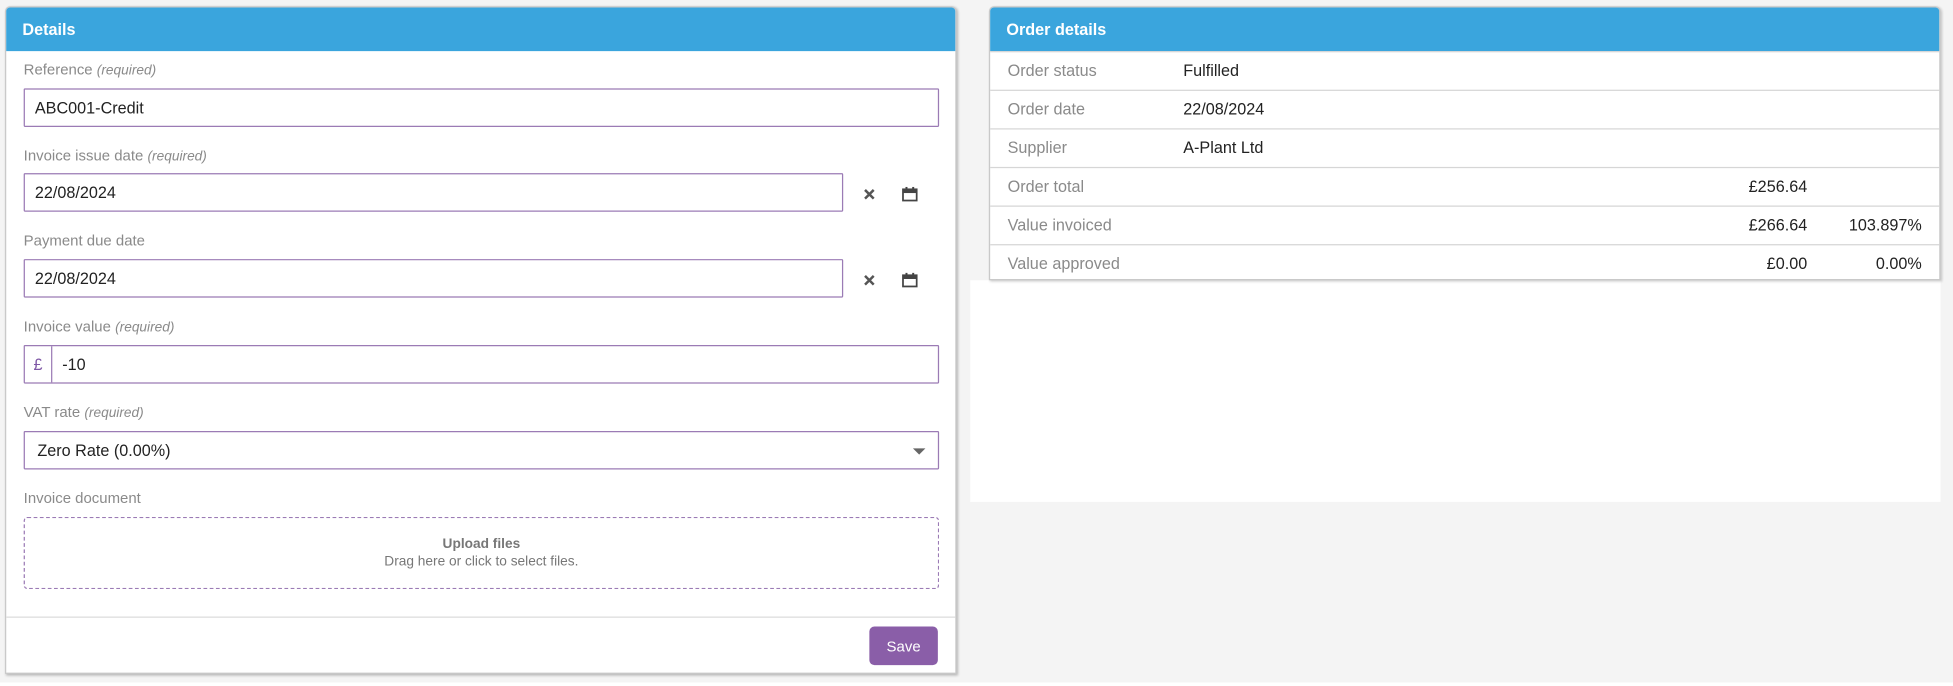 The height and width of the screenshot is (686, 1953). What do you see at coordinates (481, 364) in the screenshot?
I see `invoice-value-input: £ -10` at bounding box center [481, 364].